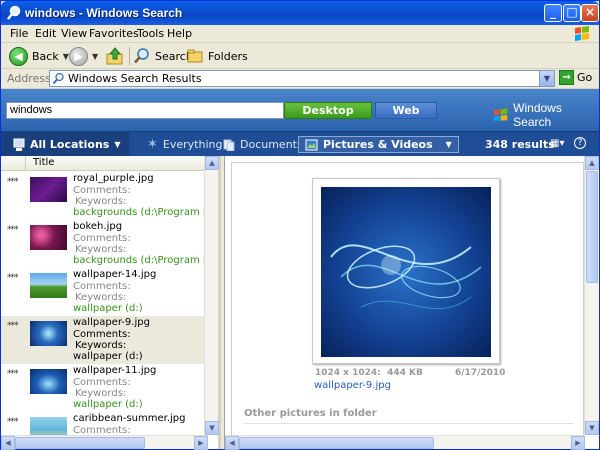 The height and width of the screenshot is (450, 600). I want to click on filter-pictures-label: Pictures & Videos, so click(378, 144).